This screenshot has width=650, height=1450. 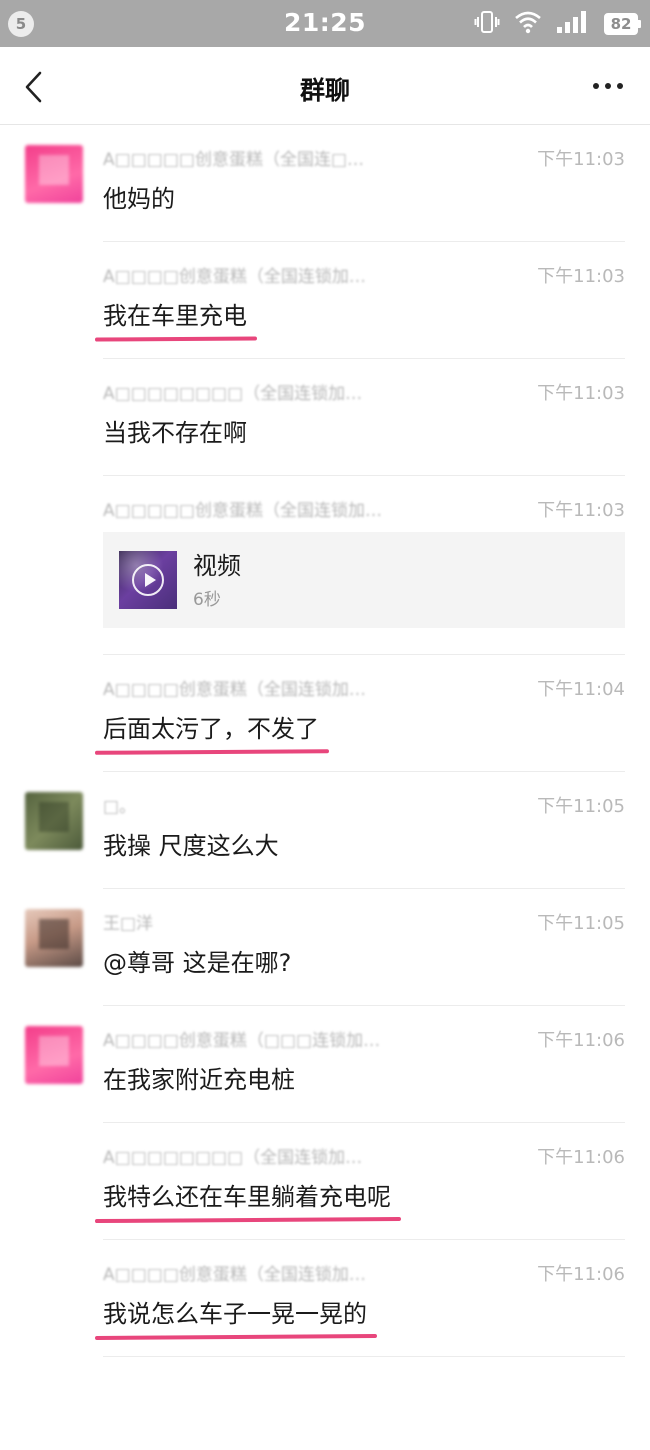 I want to click on message-text: 后面太污了，不发了, so click(x=212, y=734).